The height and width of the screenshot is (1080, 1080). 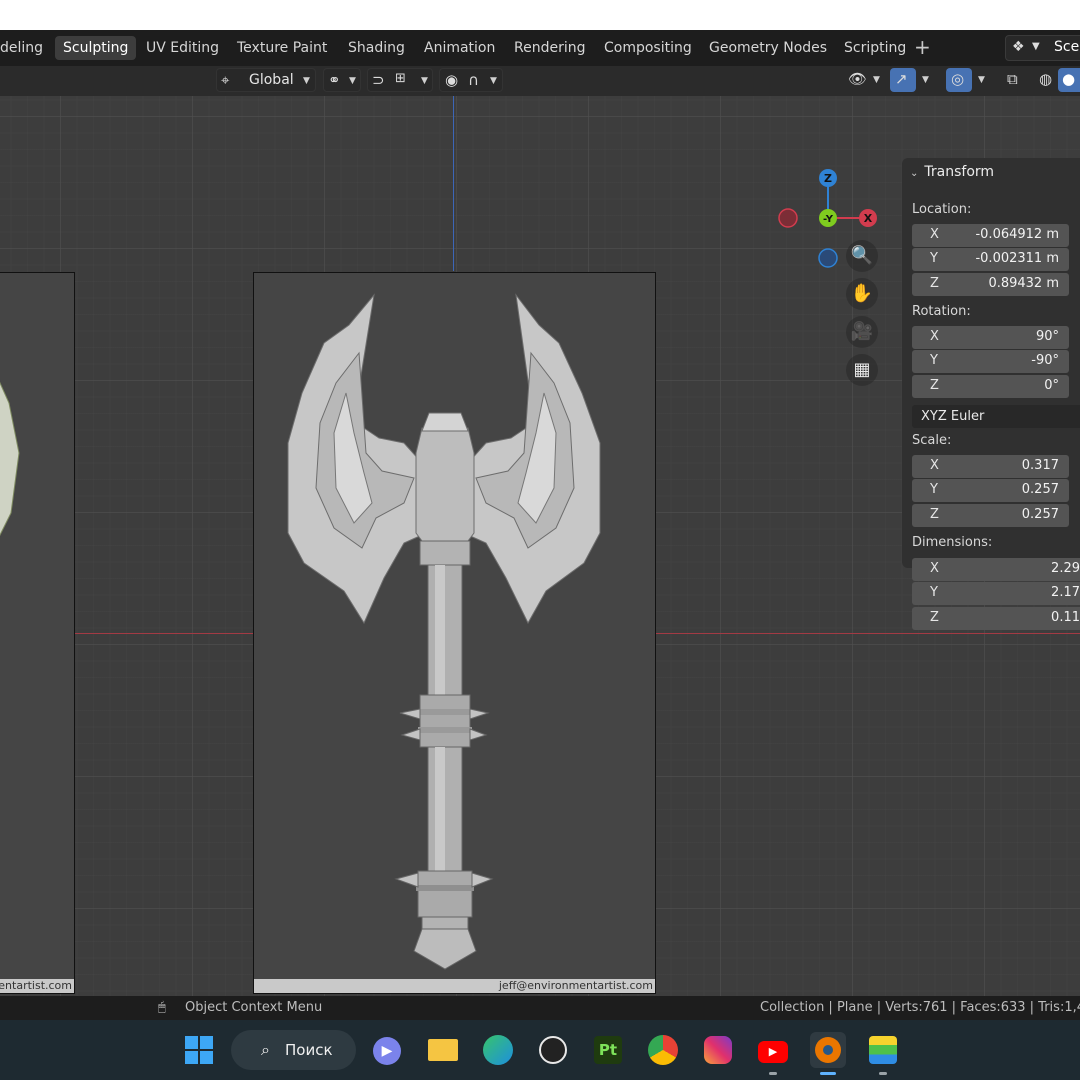 I want to click on transform-title: Transform, so click(x=959, y=172).